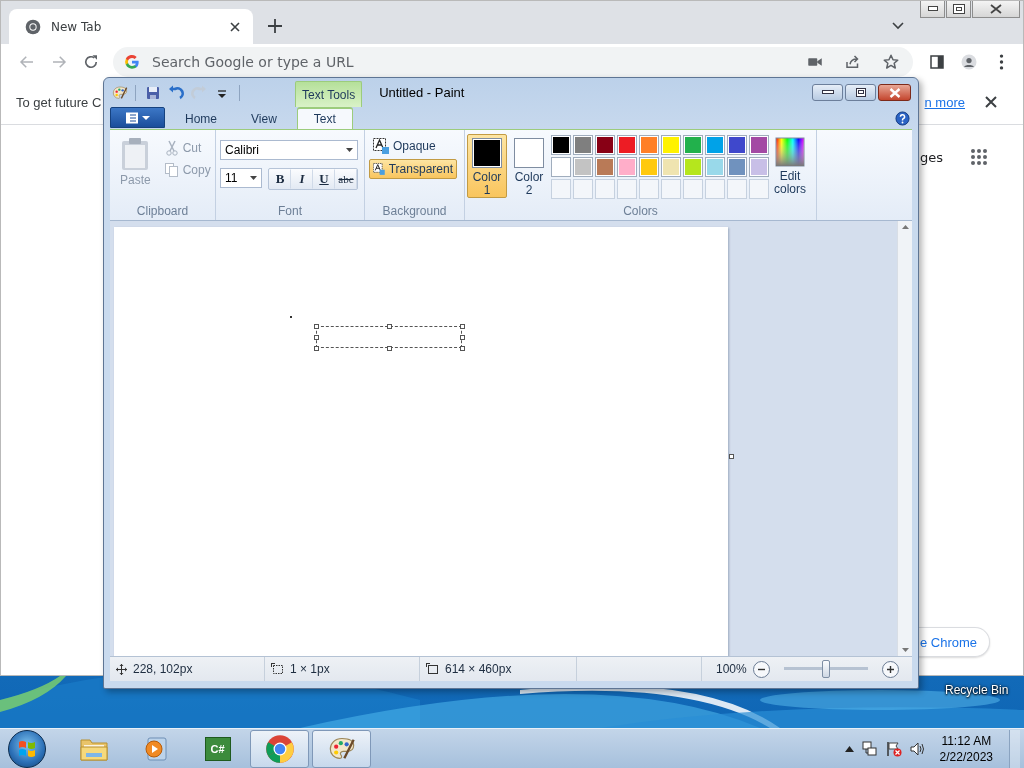 Image resolution: width=1024 pixels, height=768 pixels. What do you see at coordinates (905, 227) in the screenshot?
I see `scroll-up-icon` at bounding box center [905, 227].